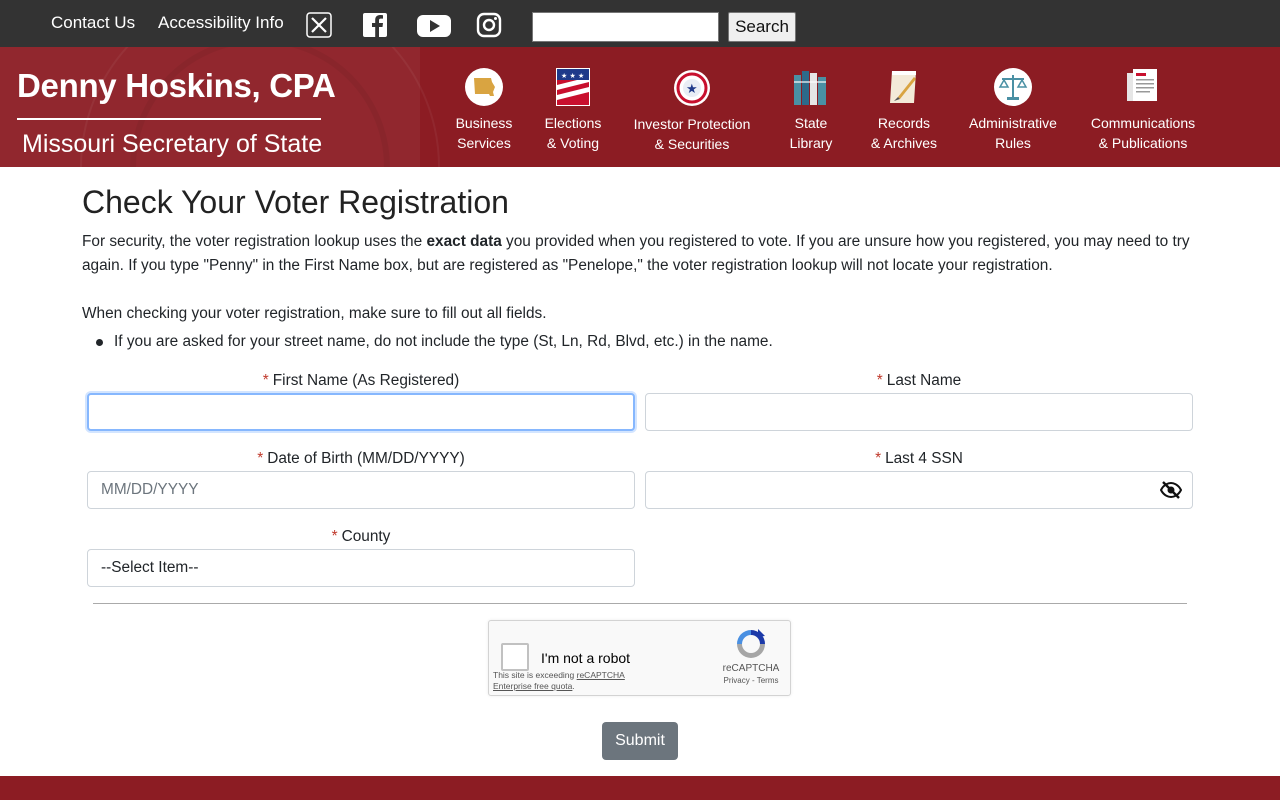 The height and width of the screenshot is (800, 1280). What do you see at coordinates (586, 658) in the screenshot?
I see `recaptcha-label: I'm not a robot` at bounding box center [586, 658].